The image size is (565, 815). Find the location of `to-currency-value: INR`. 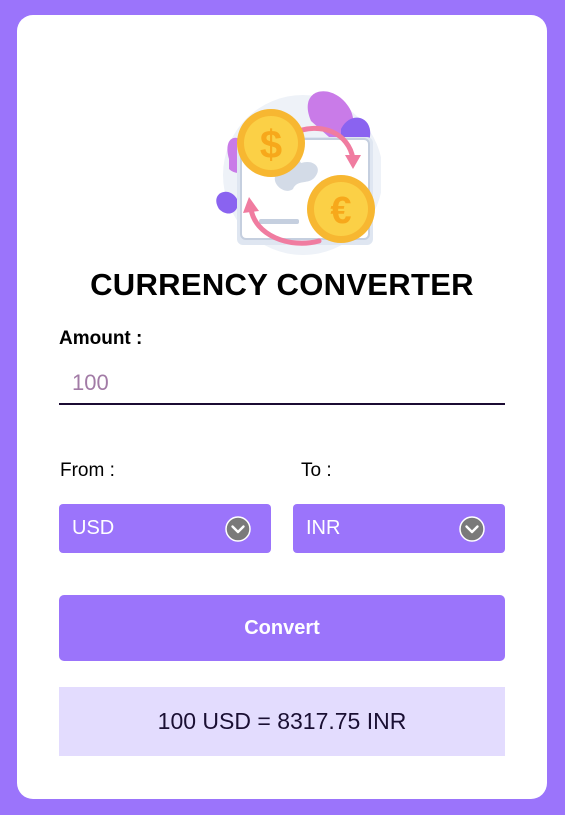

to-currency-value: INR is located at coordinates (323, 528).